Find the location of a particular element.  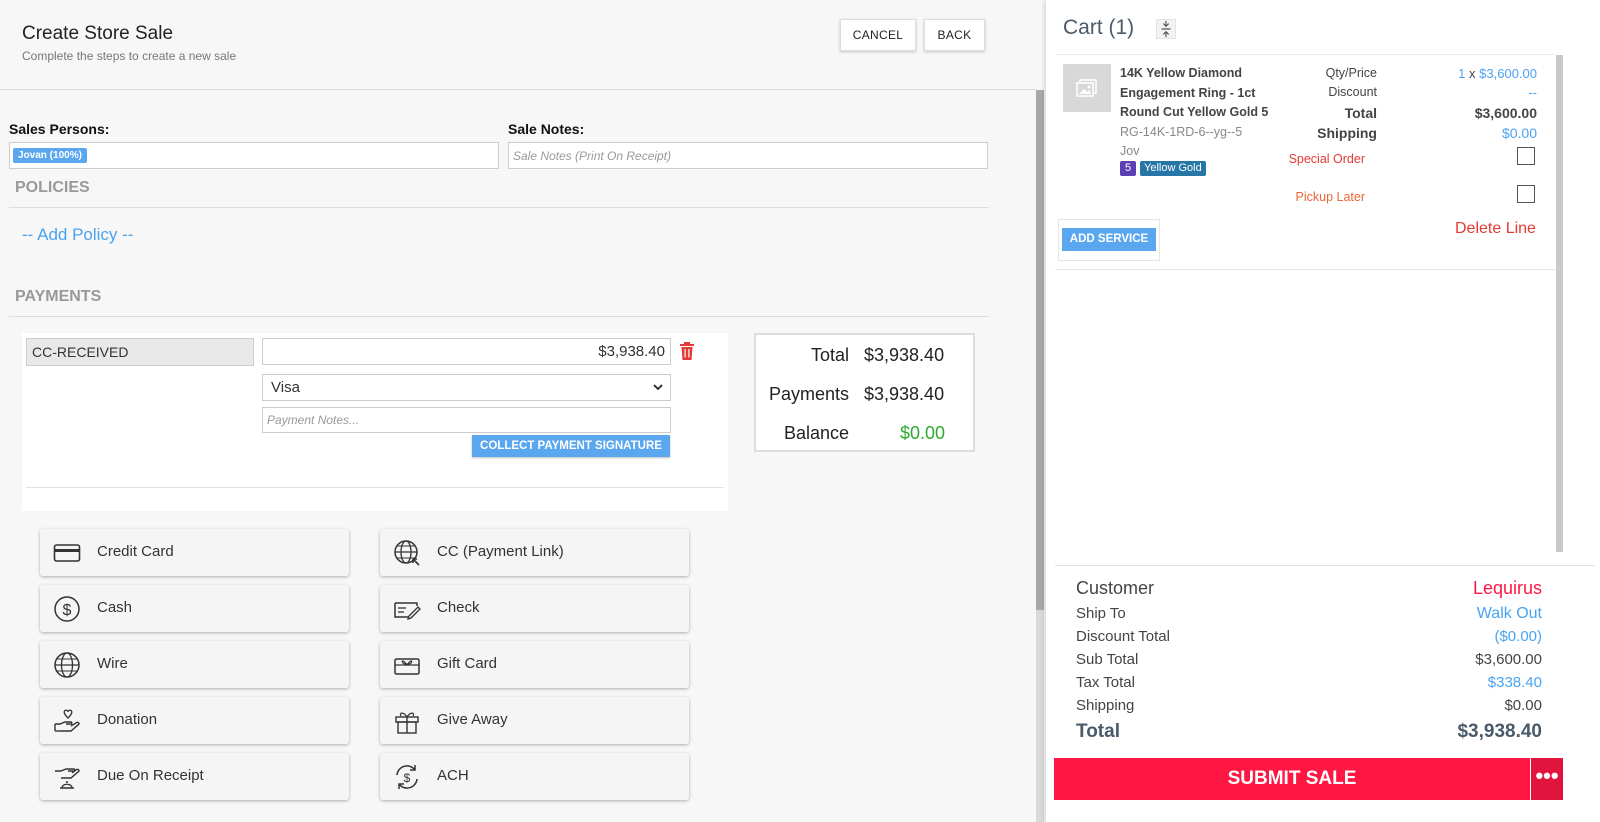

left-scrollbar is located at coordinates (1040, 456).